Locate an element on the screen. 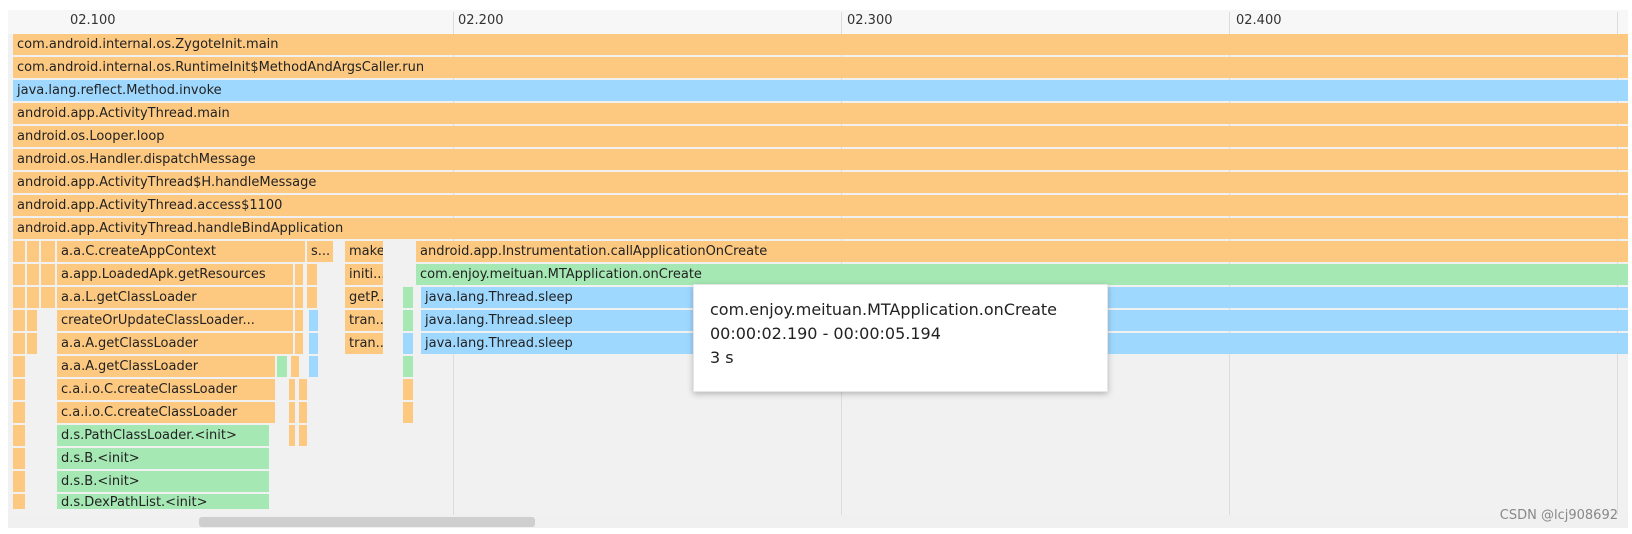 This screenshot has height=534, width=1632. time-ruler is located at coordinates (818, 22).